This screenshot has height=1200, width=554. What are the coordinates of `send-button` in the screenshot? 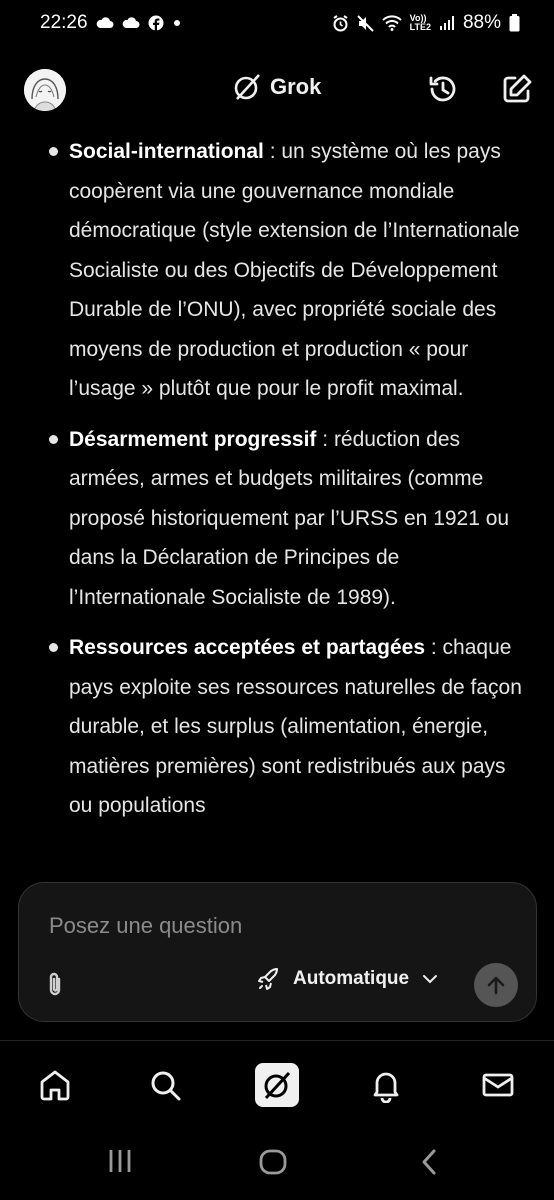 It's located at (496, 985).